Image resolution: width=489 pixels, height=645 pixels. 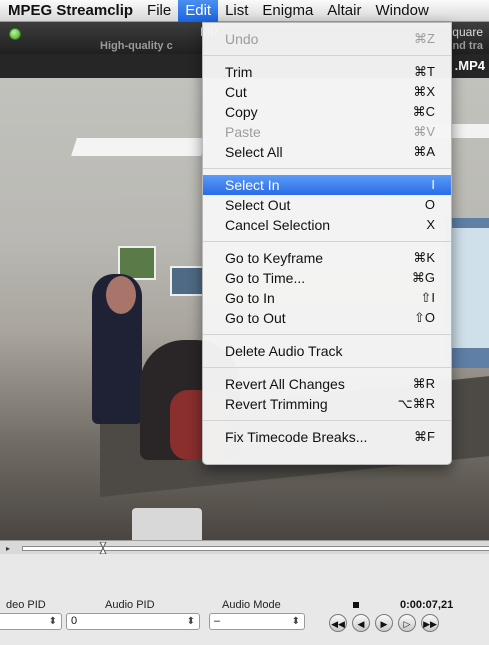 What do you see at coordinates (241, 112) in the screenshot?
I see `menu-item-copy-label: Copy` at bounding box center [241, 112].